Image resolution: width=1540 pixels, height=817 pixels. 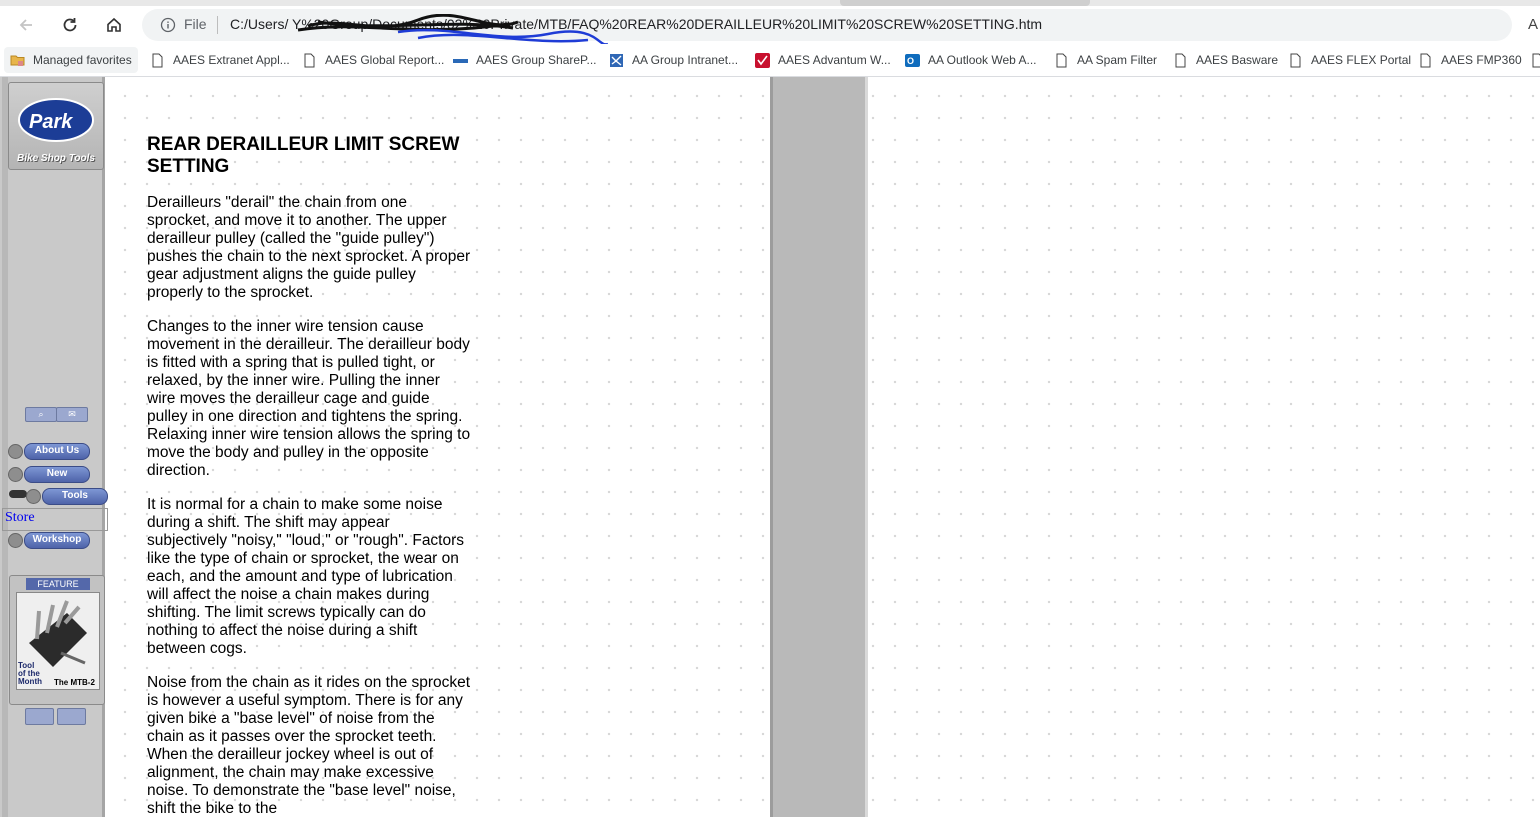 I want to click on envelope-icon: ✉, so click(x=72, y=414).